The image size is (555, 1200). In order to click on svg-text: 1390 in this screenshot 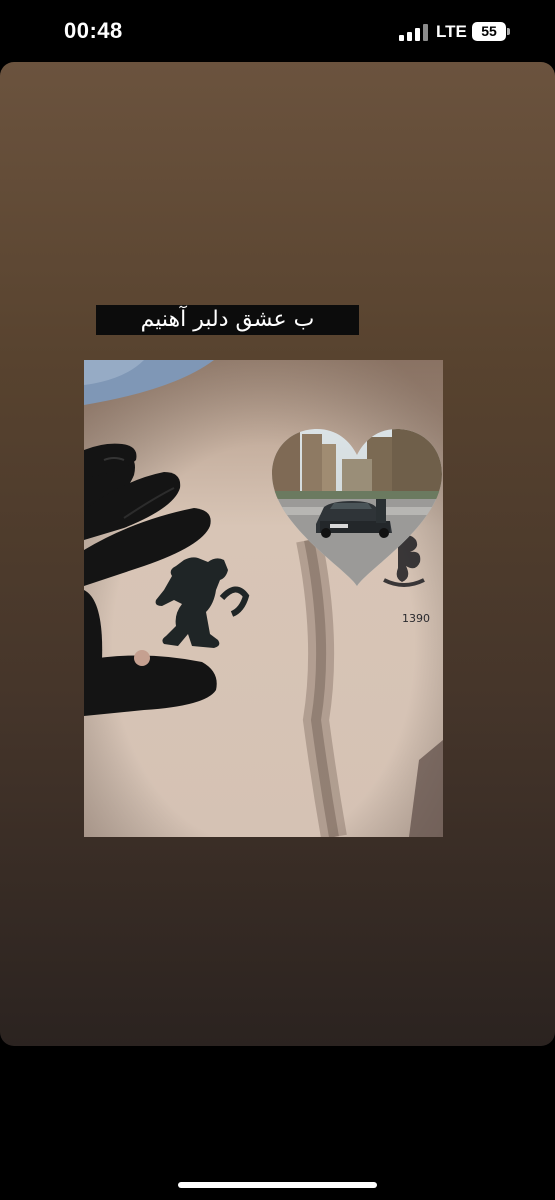, I will do `click(416, 618)`.